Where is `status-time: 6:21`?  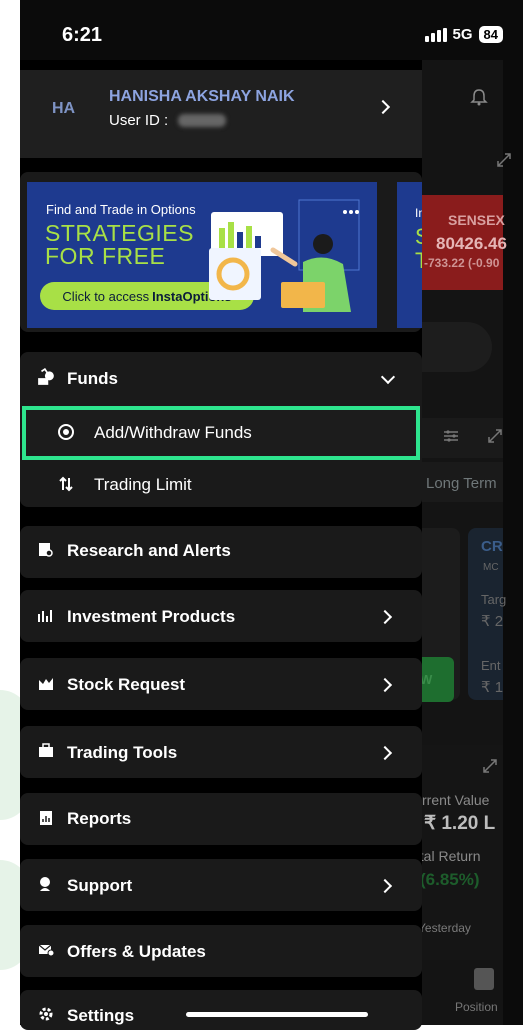
status-time: 6:21 is located at coordinates (82, 35).